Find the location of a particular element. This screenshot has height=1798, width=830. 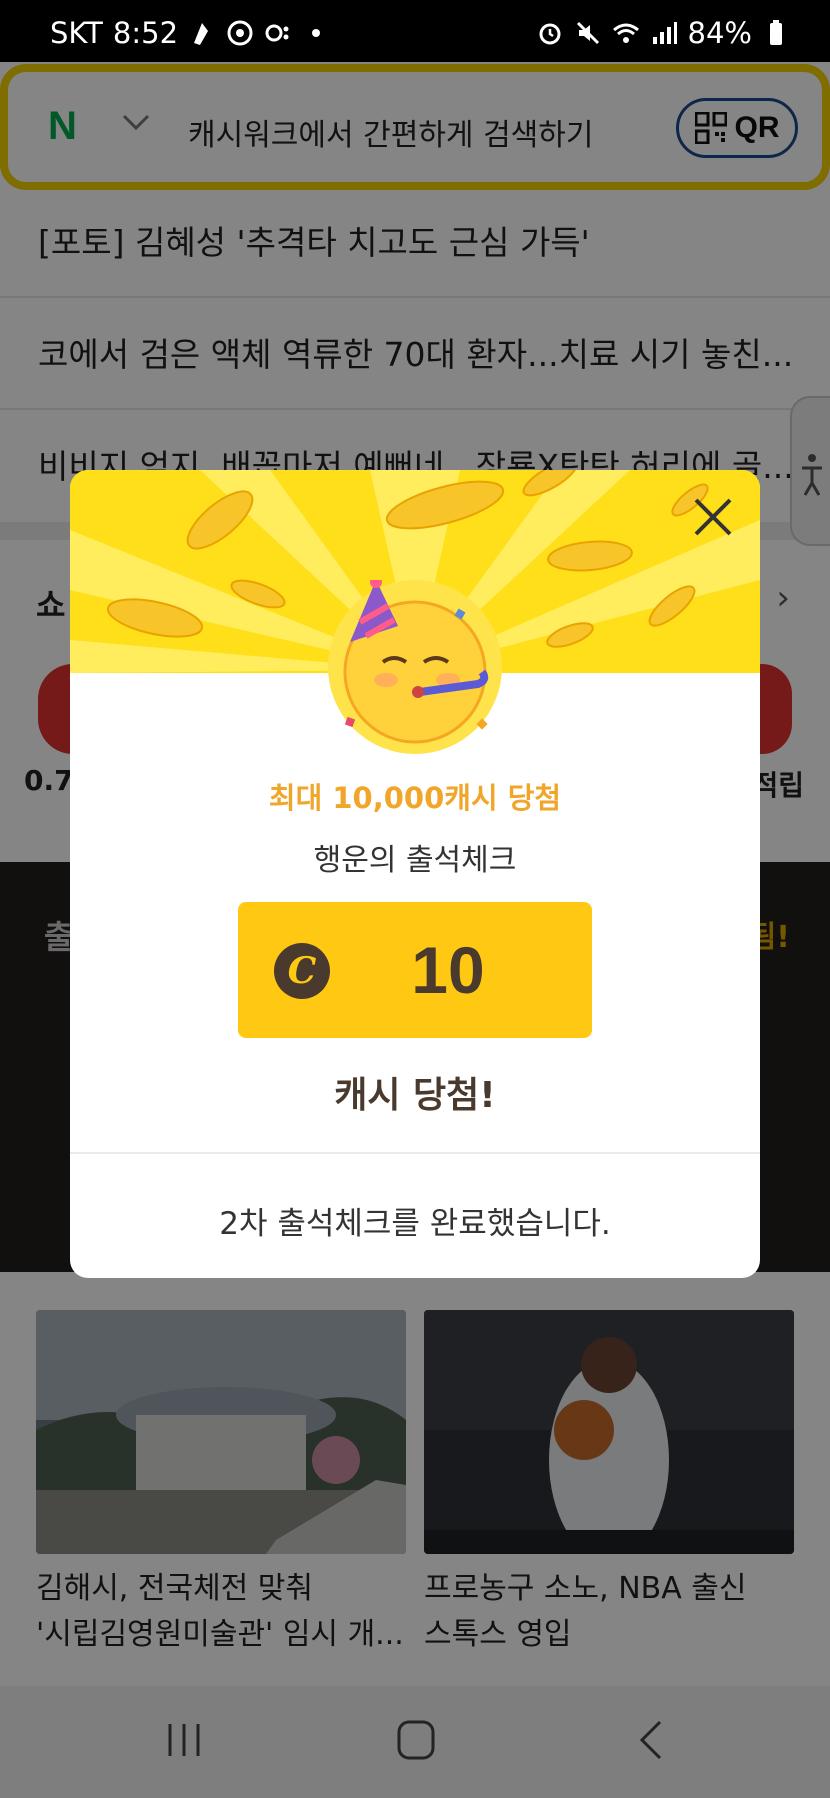

cash-coin-icon: C is located at coordinates (302, 971).